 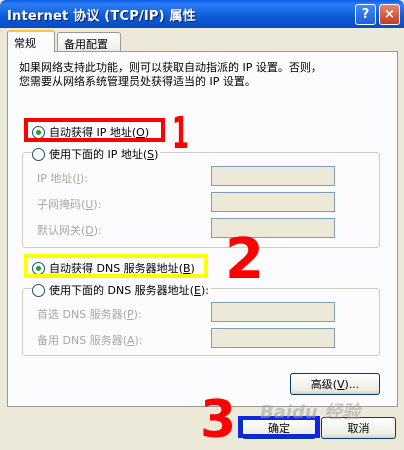 I want to click on tab-general: 常规, so click(x=31, y=41).